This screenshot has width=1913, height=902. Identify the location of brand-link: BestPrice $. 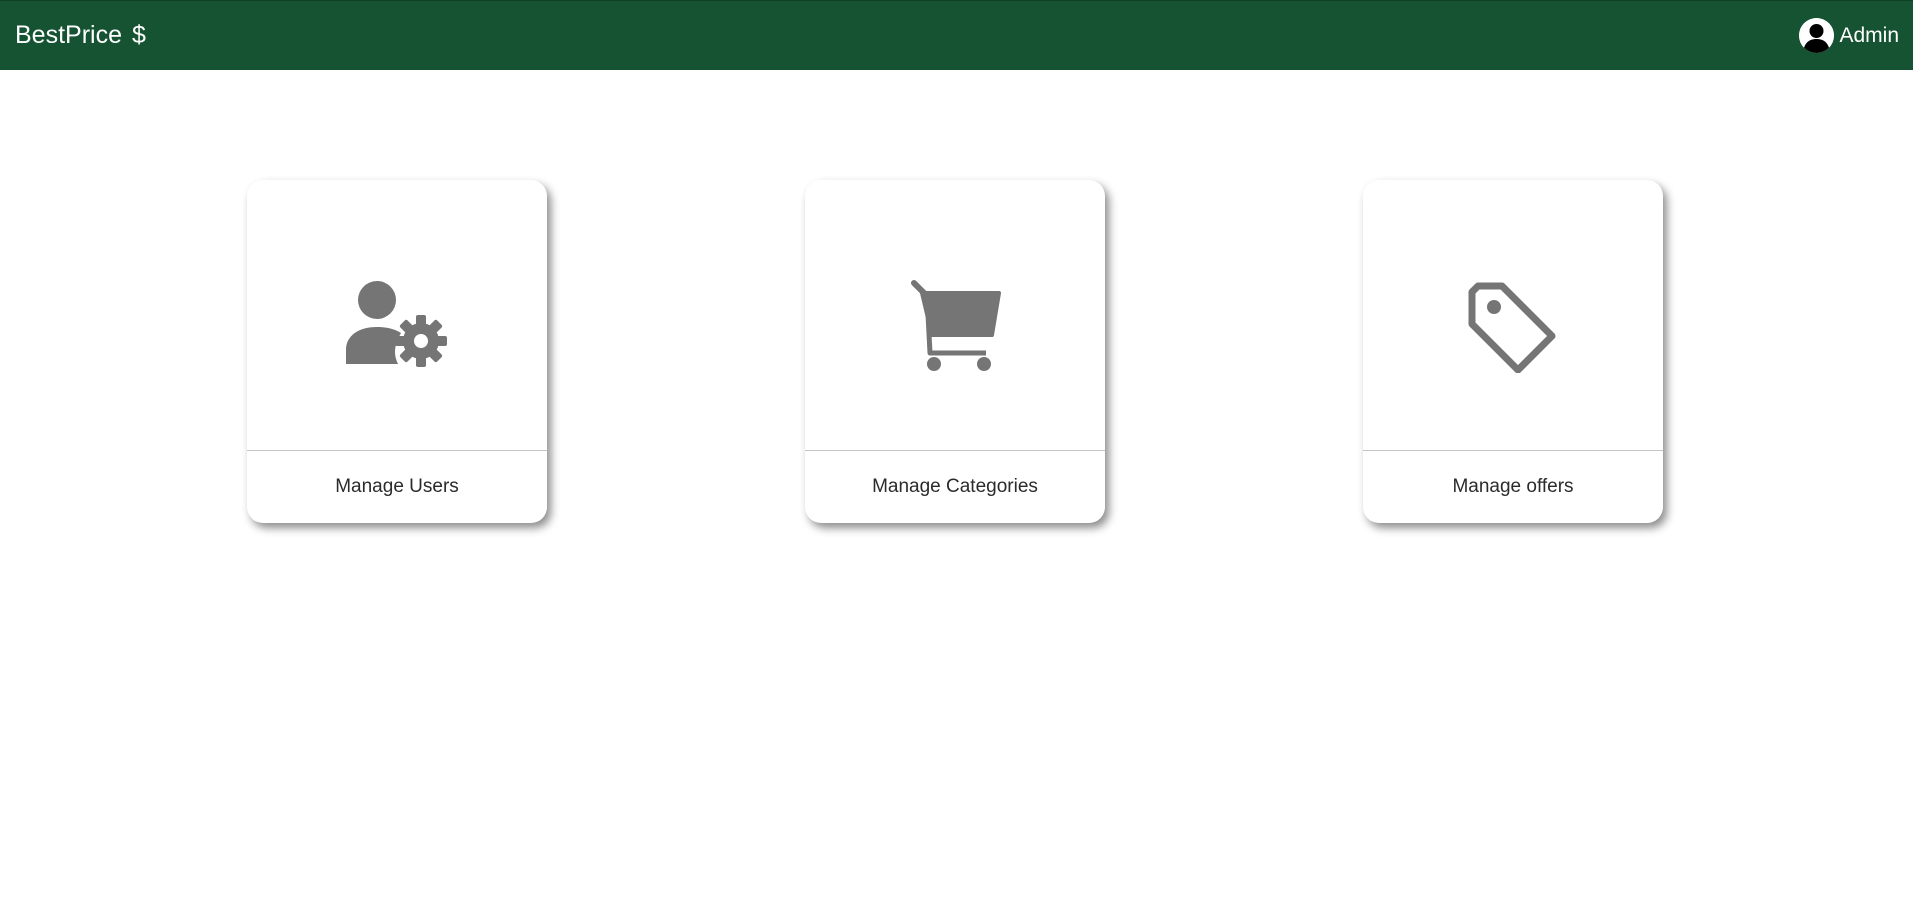
(80, 35).